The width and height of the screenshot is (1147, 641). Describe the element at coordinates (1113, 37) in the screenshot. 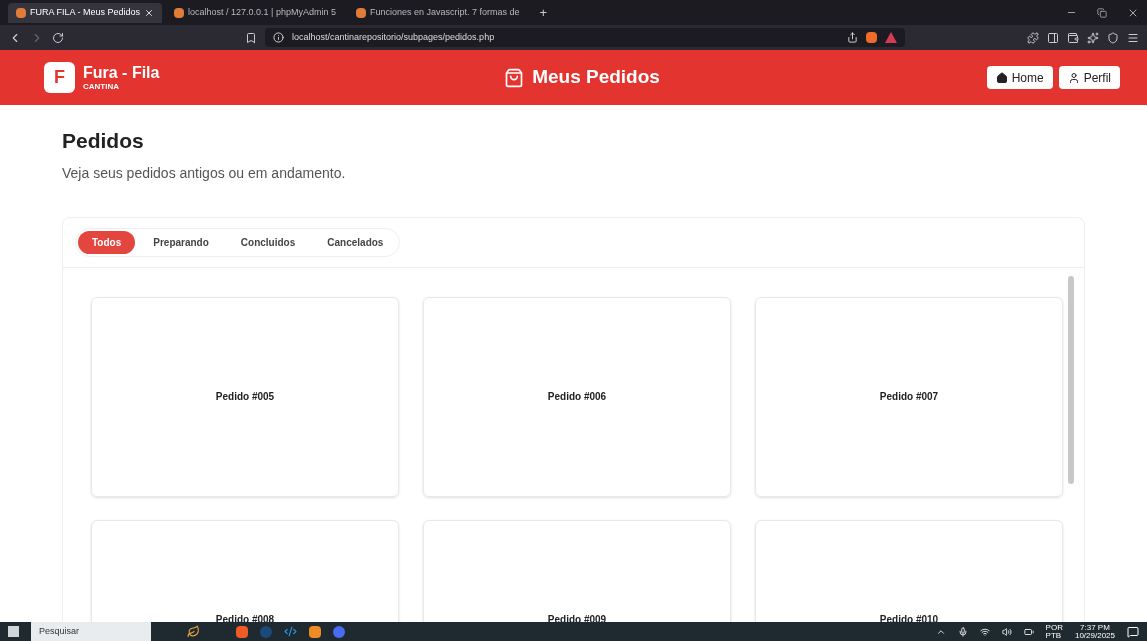

I see `shield-icon` at that location.